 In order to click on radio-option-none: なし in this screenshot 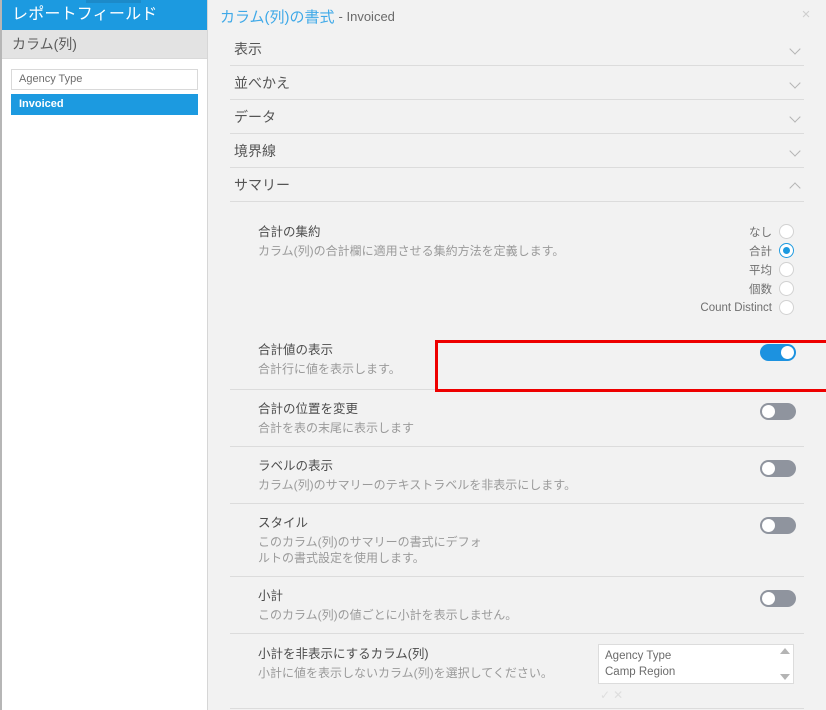, I will do `click(771, 231)`.